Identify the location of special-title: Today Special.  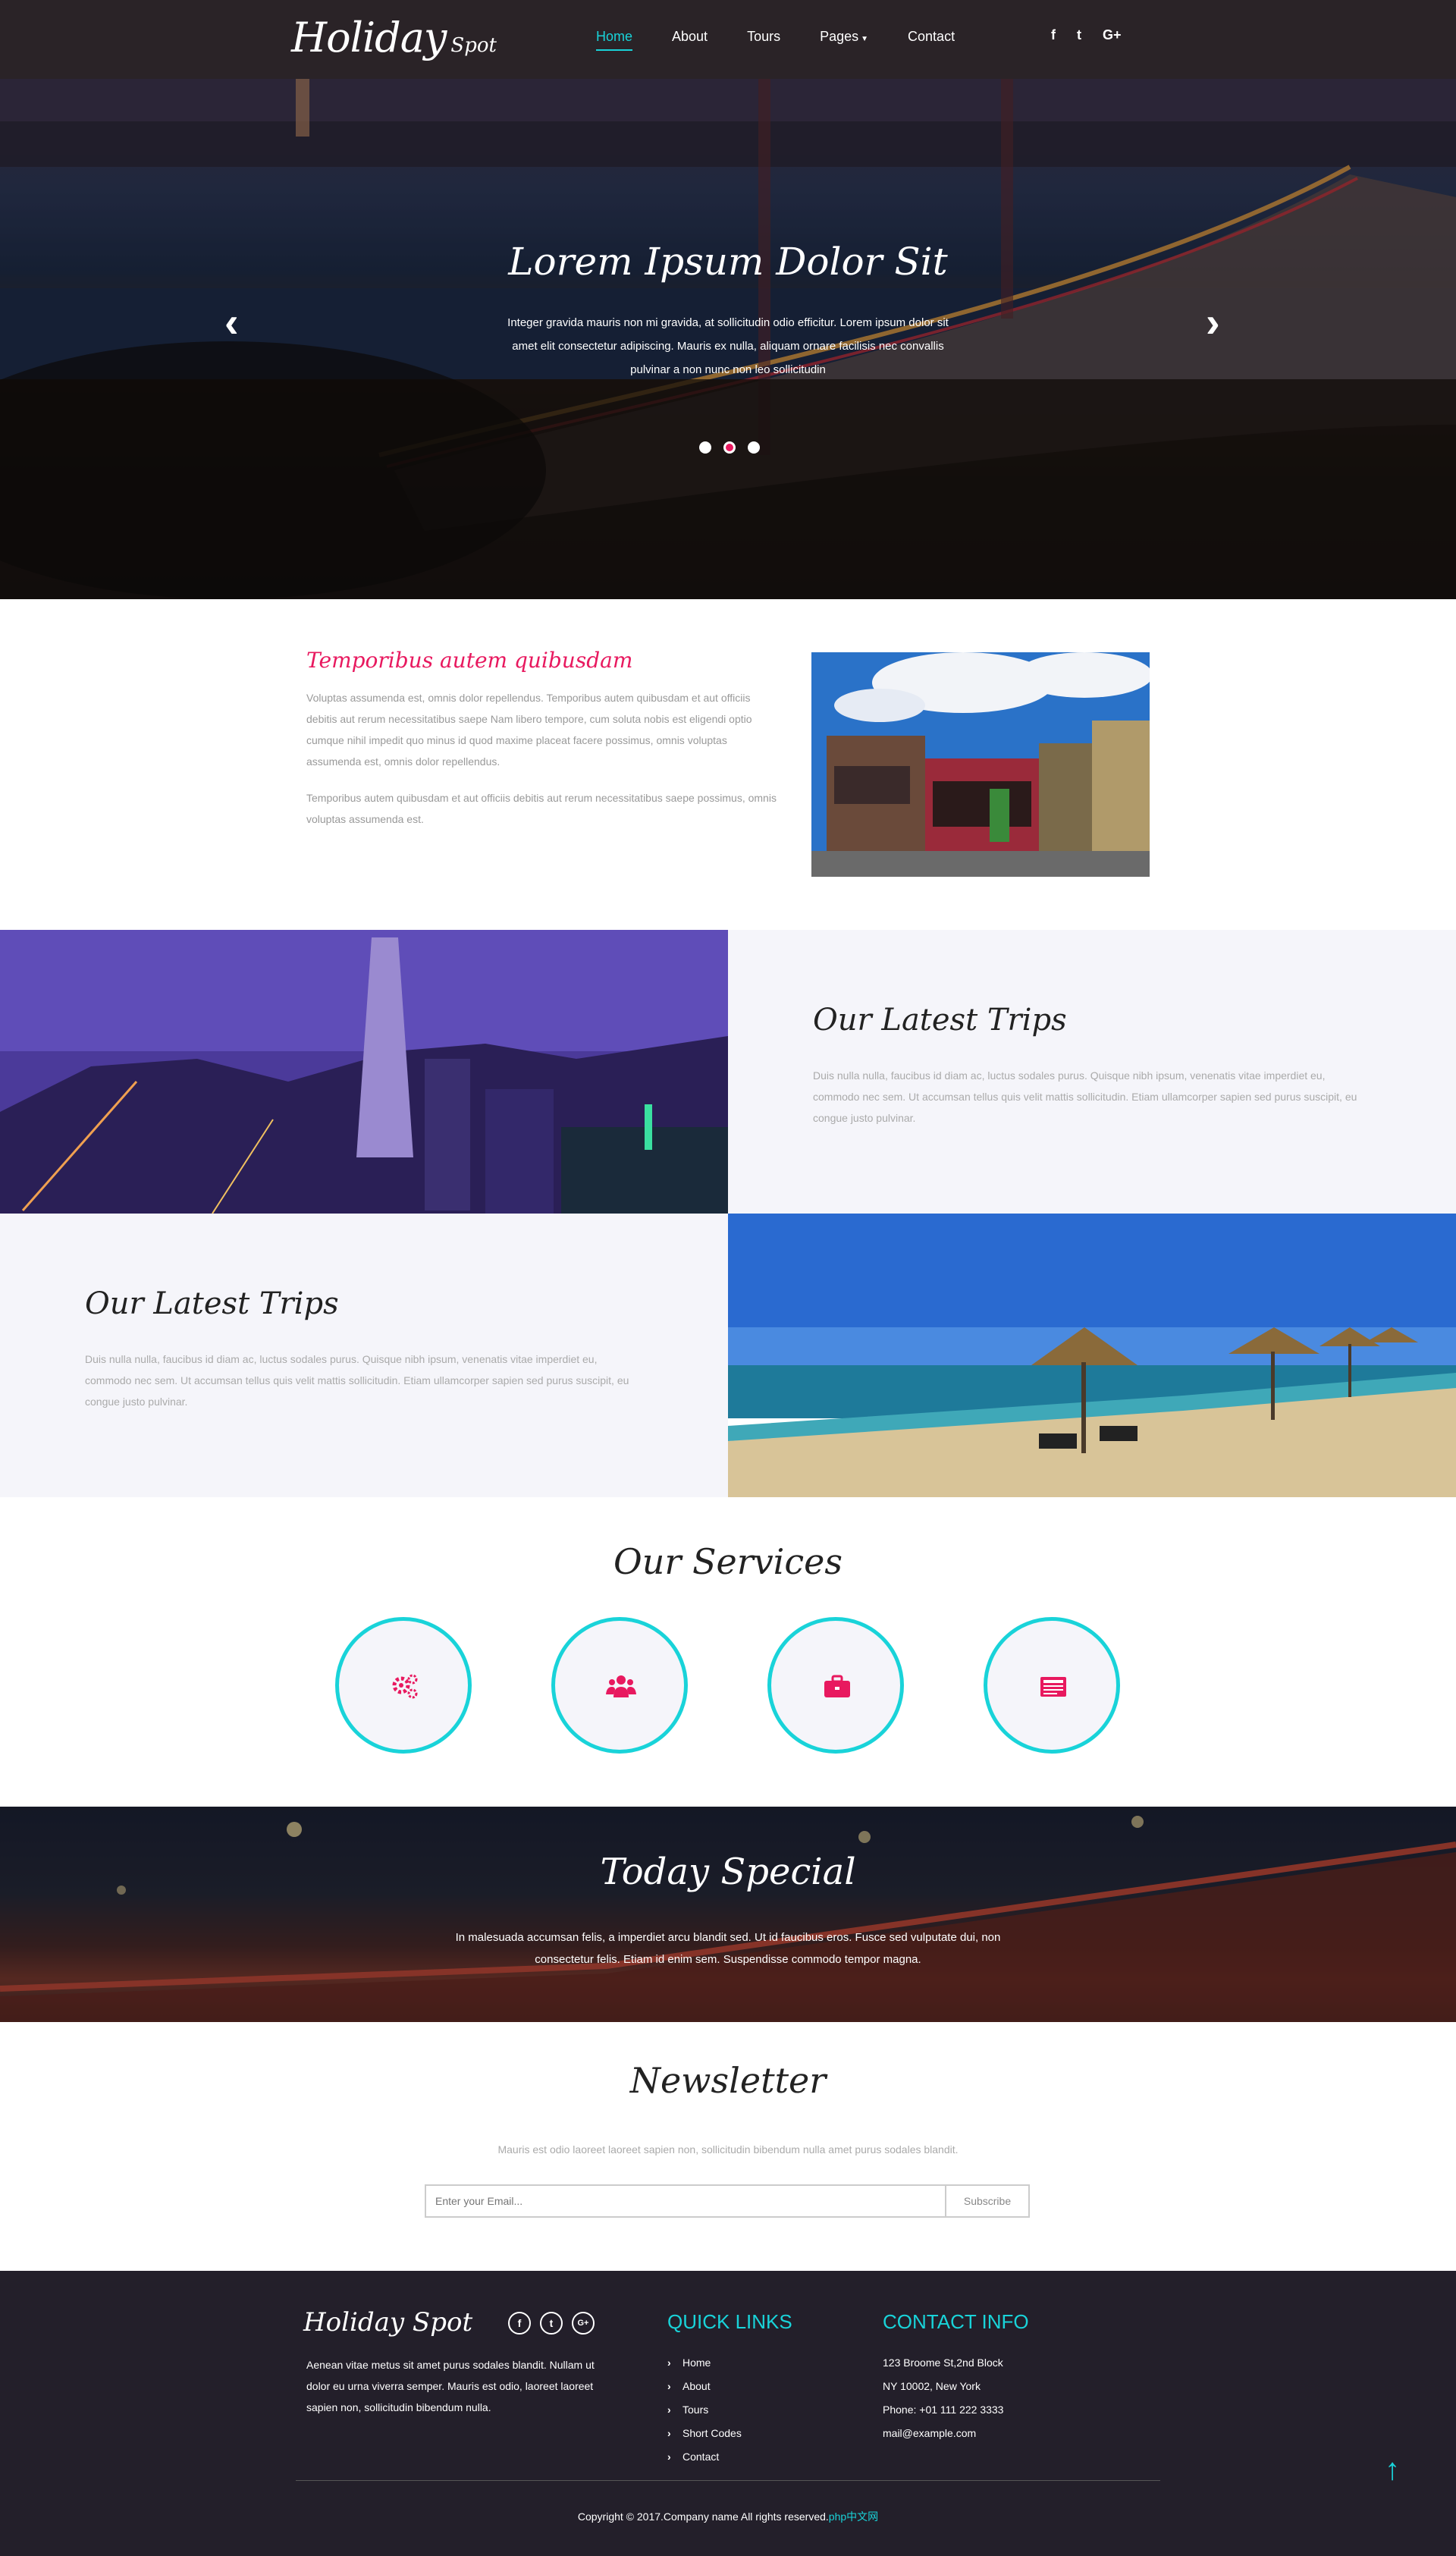
(728, 1872).